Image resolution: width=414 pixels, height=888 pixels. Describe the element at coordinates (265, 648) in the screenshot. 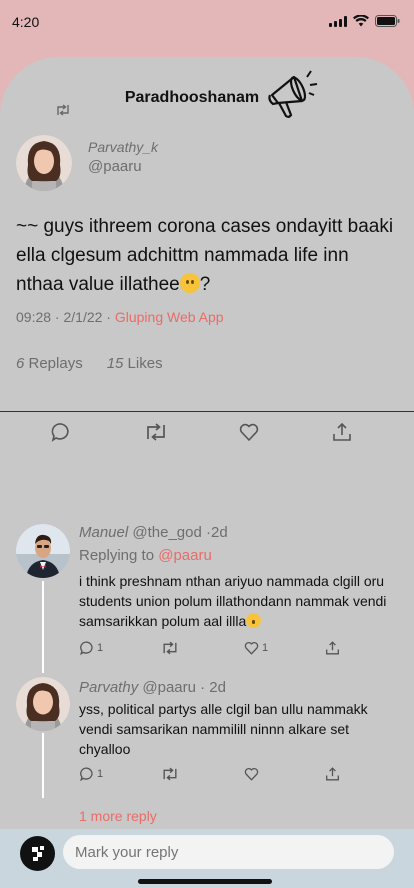

I see `like-count: 1` at that location.